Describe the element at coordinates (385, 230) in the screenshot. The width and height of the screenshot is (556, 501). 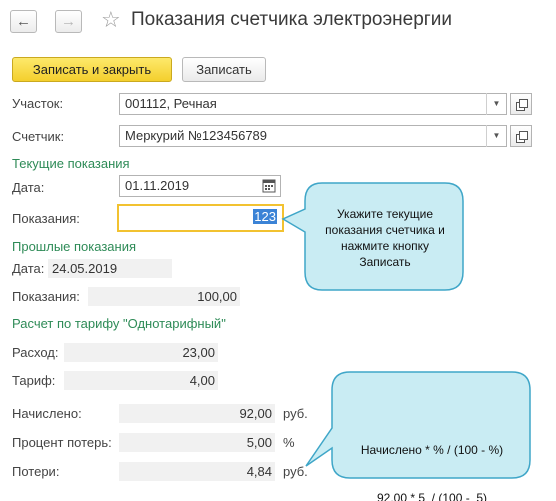
I see `hint-line: показания счетчика и` at that location.